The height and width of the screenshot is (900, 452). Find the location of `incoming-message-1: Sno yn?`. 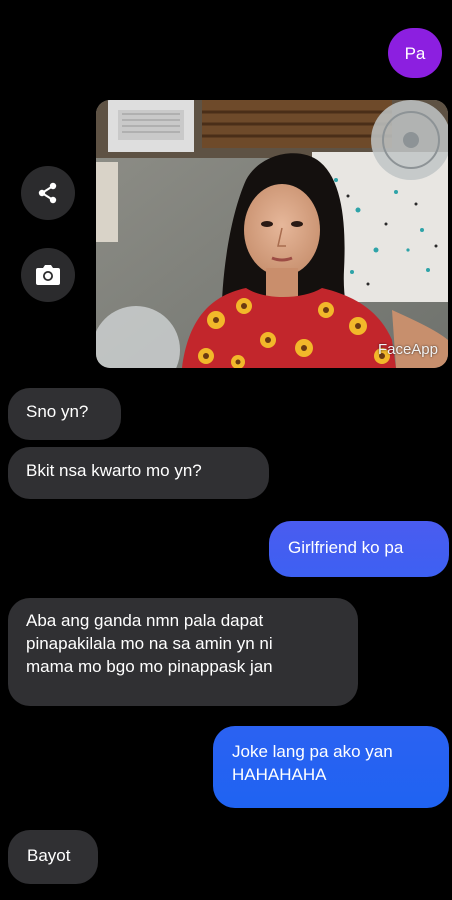

incoming-message-1: Sno yn? is located at coordinates (64, 414).